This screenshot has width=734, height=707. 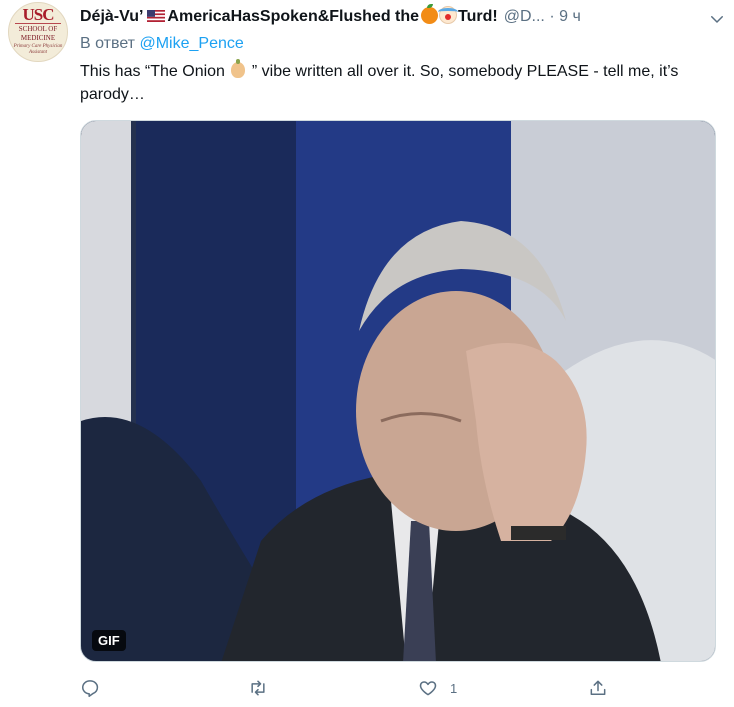 What do you see at coordinates (717, 19) in the screenshot?
I see `chevron-down-icon` at bounding box center [717, 19].